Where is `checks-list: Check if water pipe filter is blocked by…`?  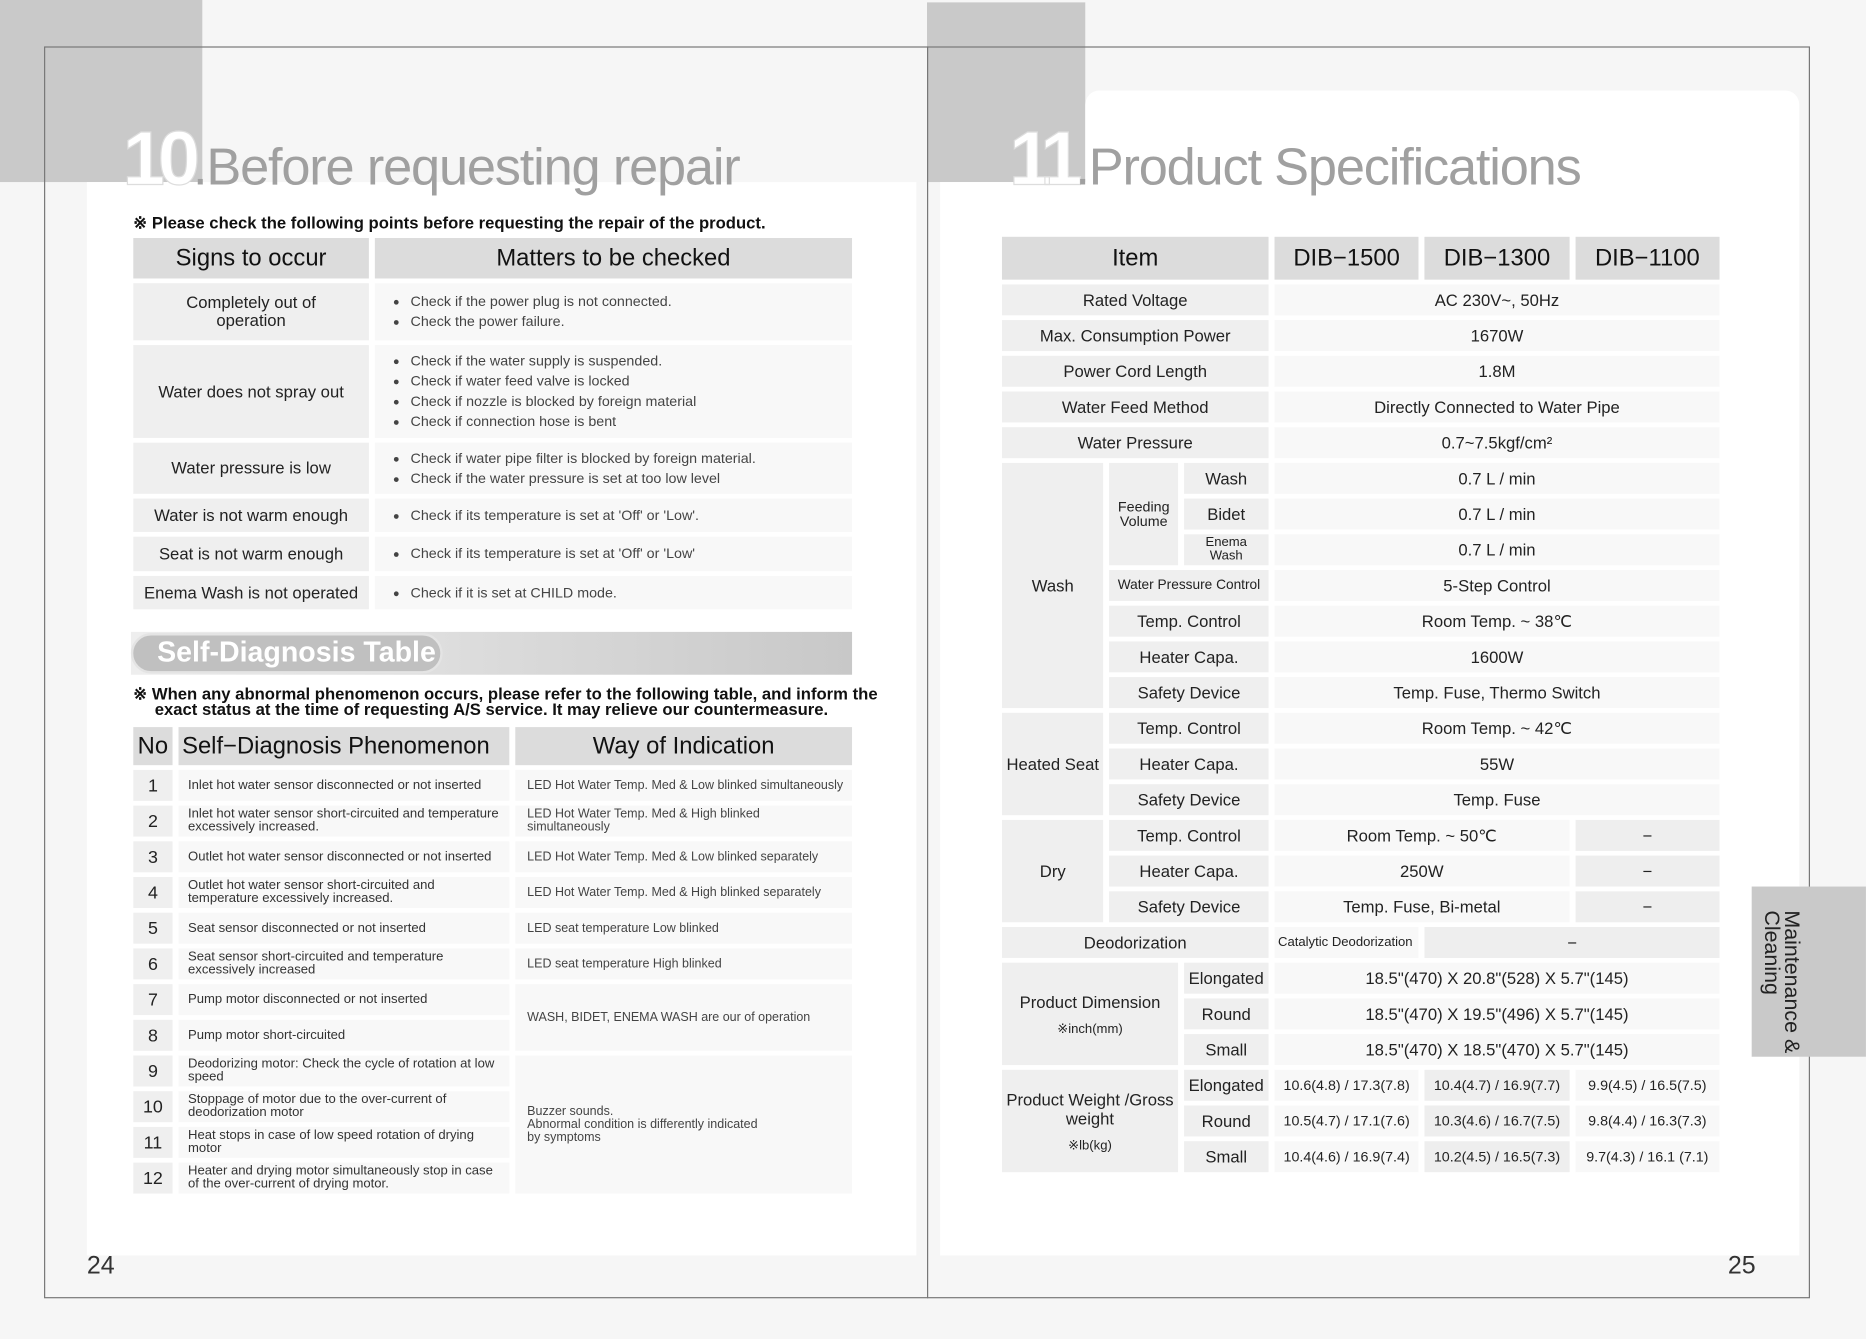 checks-list: Check if water pipe filter is blocked by… is located at coordinates (619, 468).